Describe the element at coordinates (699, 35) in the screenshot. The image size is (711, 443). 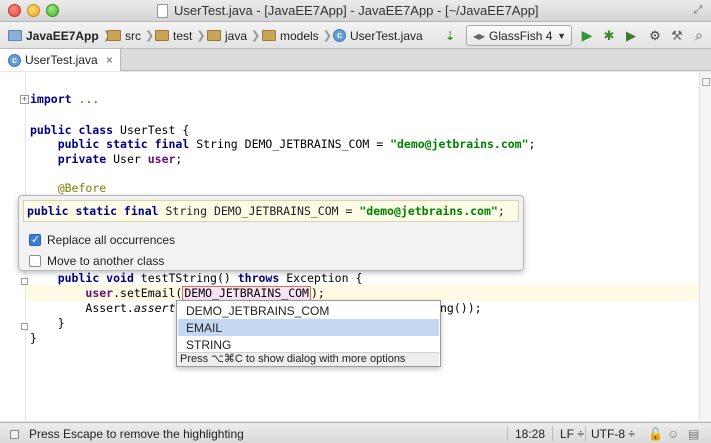
I see `search-icon: ⌕` at that location.